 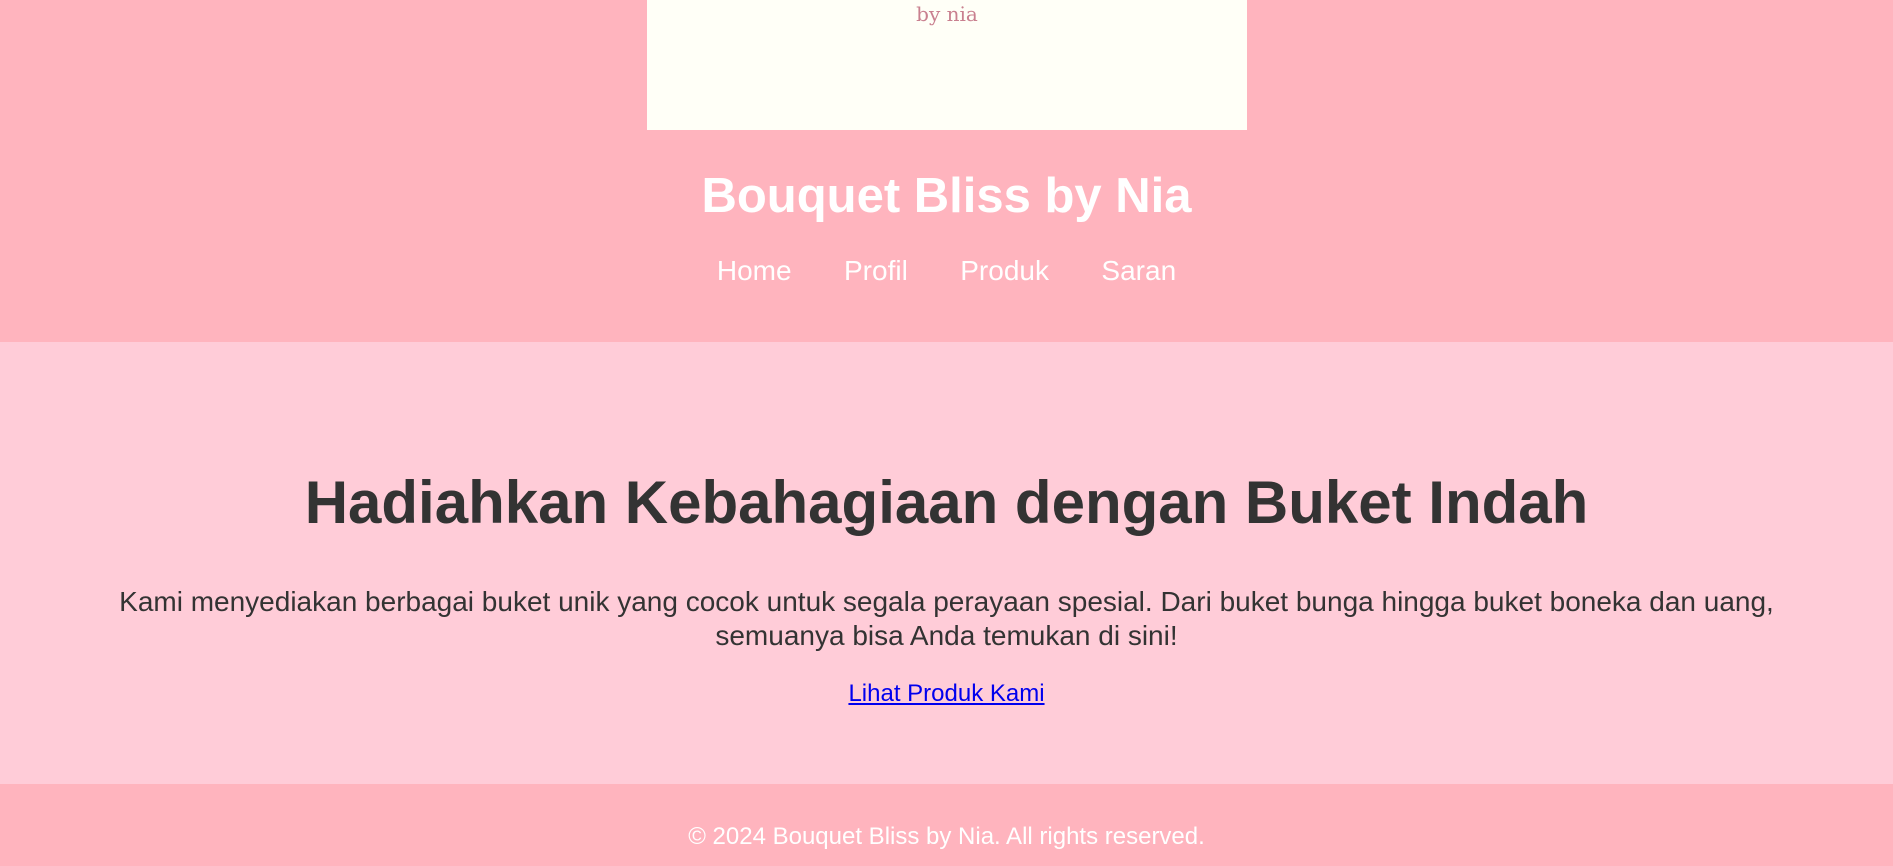 What do you see at coordinates (947, 65) in the screenshot?
I see `logo-image: by nia` at bounding box center [947, 65].